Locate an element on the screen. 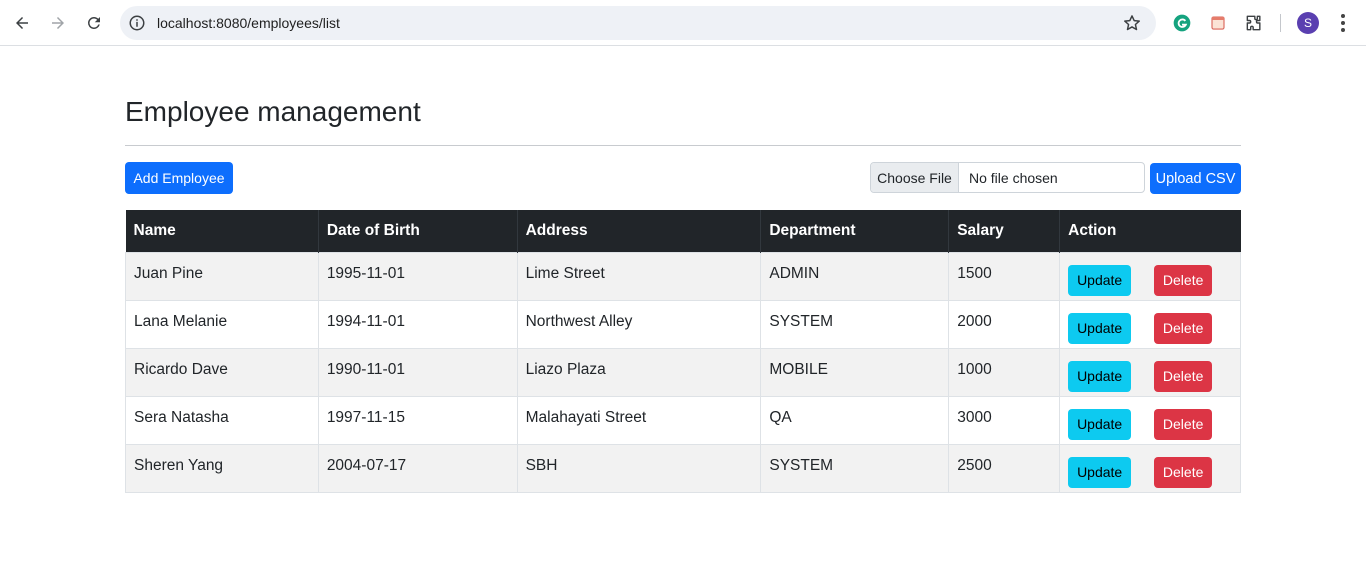 Image resolution: width=1366 pixels, height=567 pixels. back-arrow-icon is located at coordinates (22, 23).